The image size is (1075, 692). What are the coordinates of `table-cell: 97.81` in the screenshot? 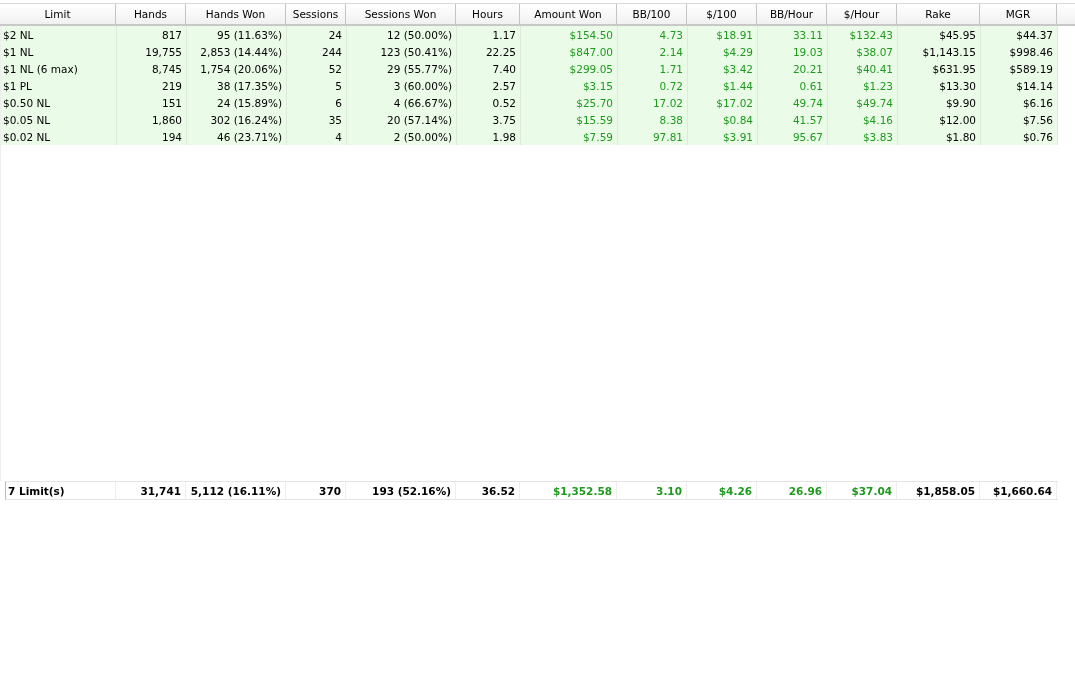 It's located at (653, 136).